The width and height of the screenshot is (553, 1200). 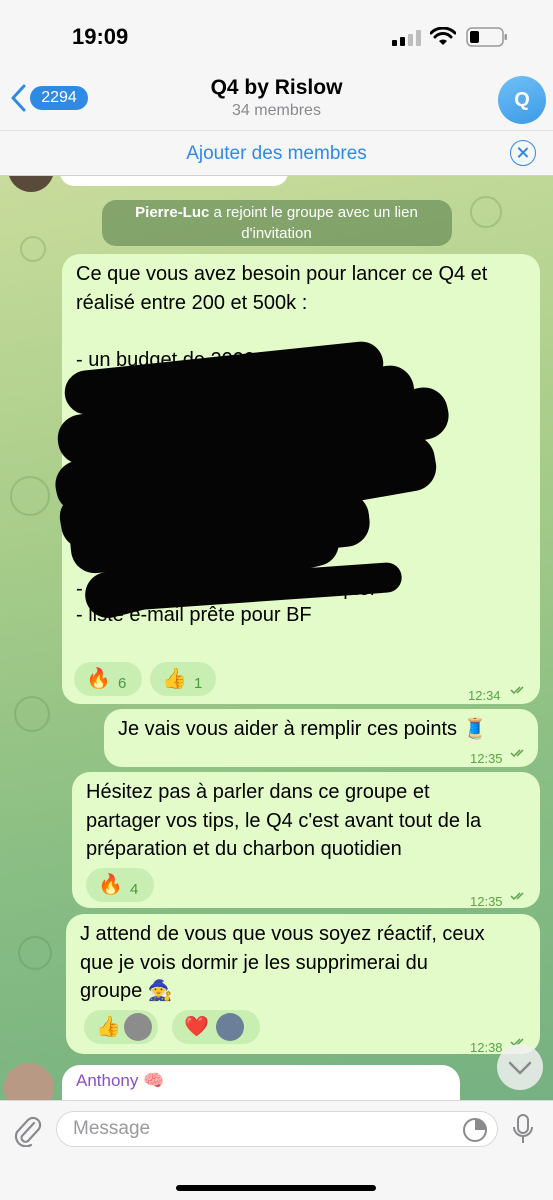 What do you see at coordinates (484, 695) in the screenshot?
I see `message-time: 12:34` at bounding box center [484, 695].